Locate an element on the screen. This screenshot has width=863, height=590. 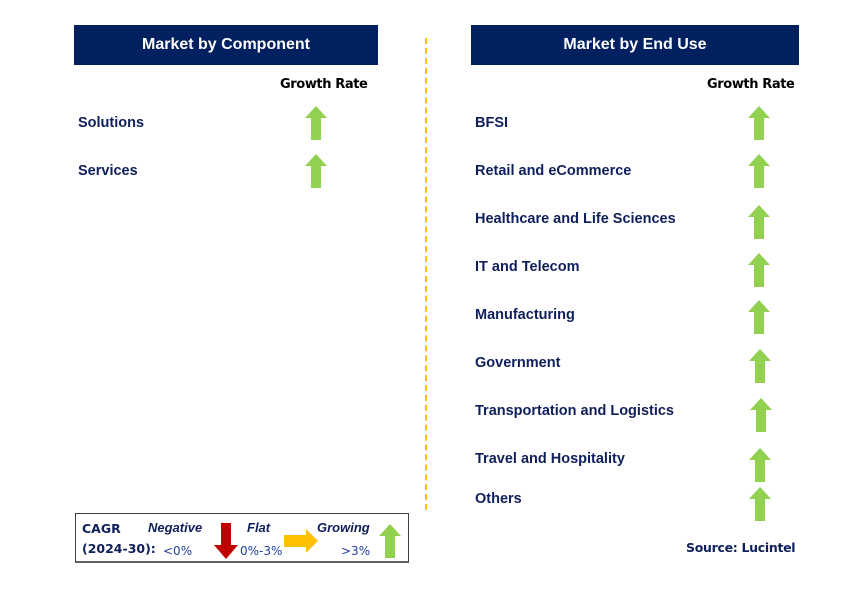
end-use-item-label: Travel and Hospitality is located at coordinates (550, 459).